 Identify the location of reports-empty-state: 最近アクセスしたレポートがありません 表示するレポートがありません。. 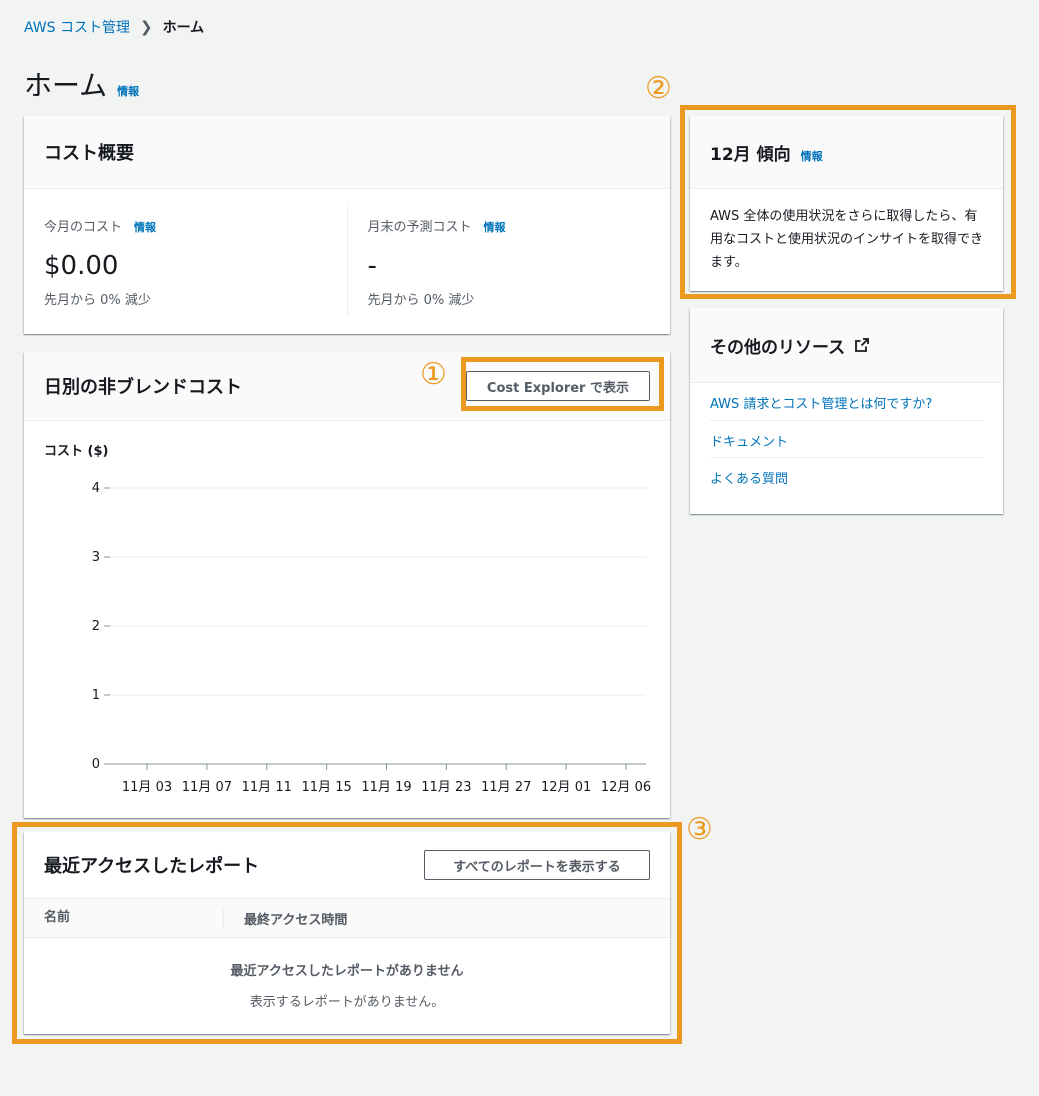
(347, 974).